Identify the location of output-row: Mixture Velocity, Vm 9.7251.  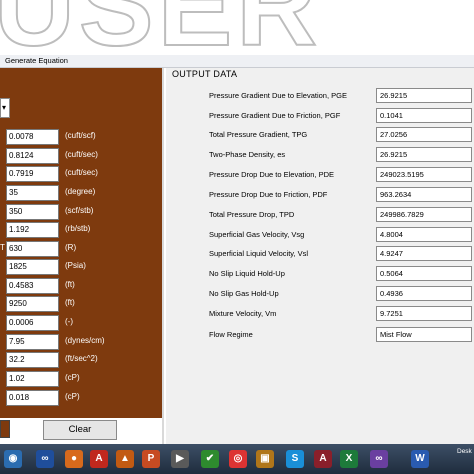
(320, 314).